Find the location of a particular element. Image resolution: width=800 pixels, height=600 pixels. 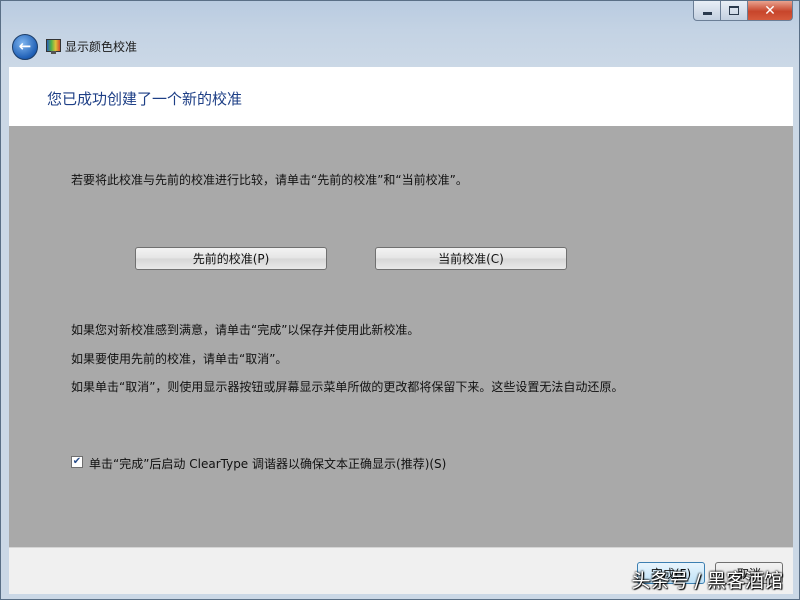

page-title: 您已成功创建了一个新的校准 is located at coordinates (145, 99).